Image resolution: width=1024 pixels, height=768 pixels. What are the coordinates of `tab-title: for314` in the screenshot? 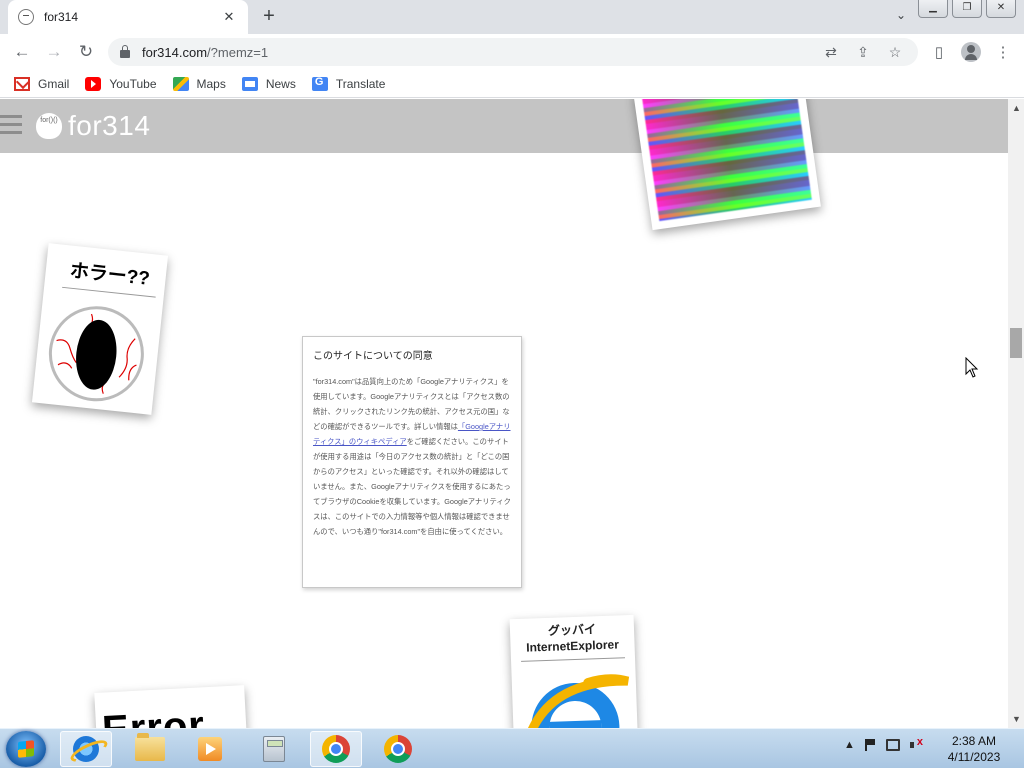 It's located at (61, 17).